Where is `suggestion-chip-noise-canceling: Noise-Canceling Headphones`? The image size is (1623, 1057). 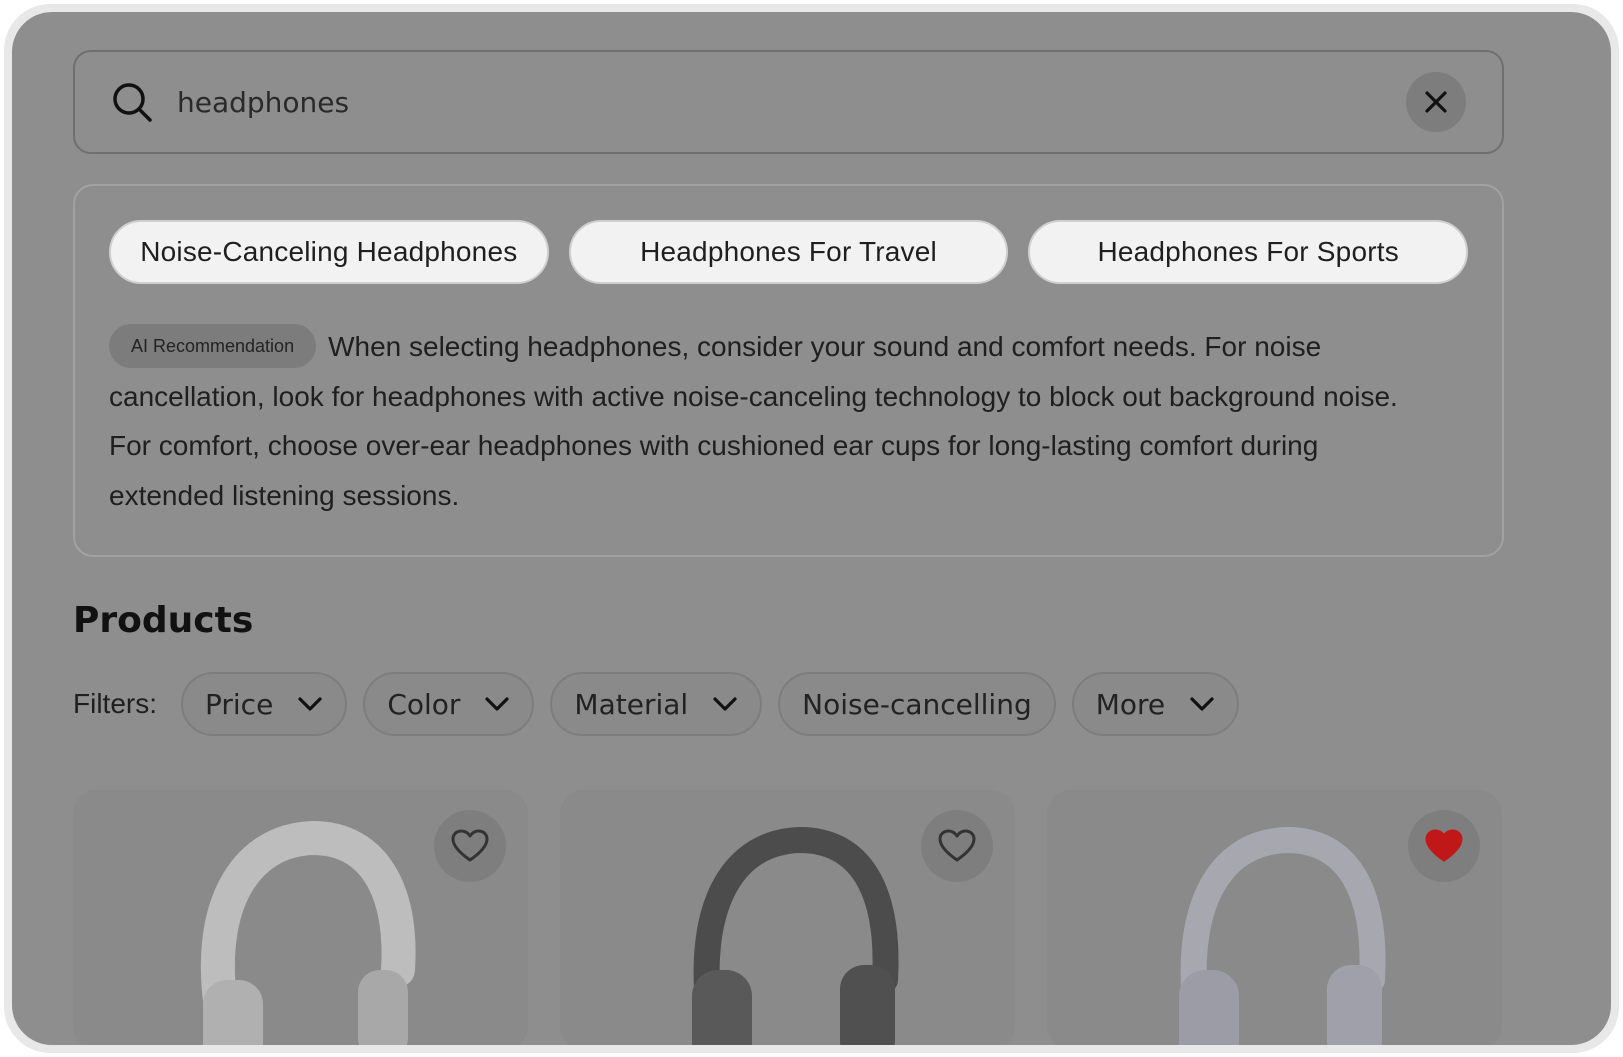
suggestion-chip-noise-canceling: Noise-Canceling Headphones is located at coordinates (329, 252).